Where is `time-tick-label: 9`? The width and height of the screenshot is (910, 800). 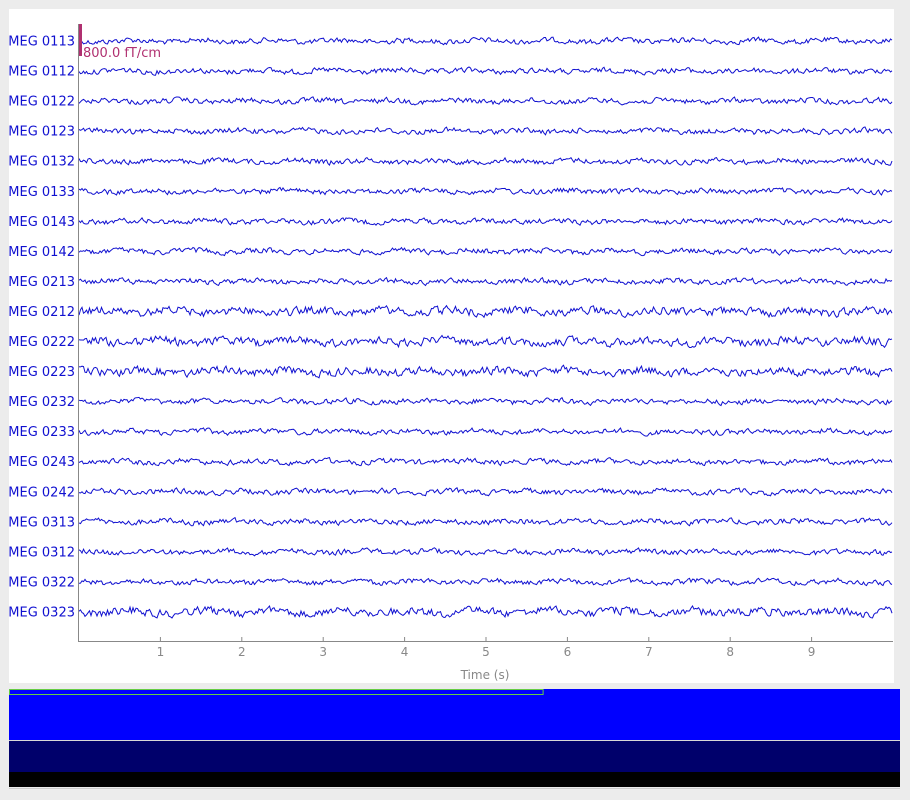 time-tick-label: 9 is located at coordinates (812, 652).